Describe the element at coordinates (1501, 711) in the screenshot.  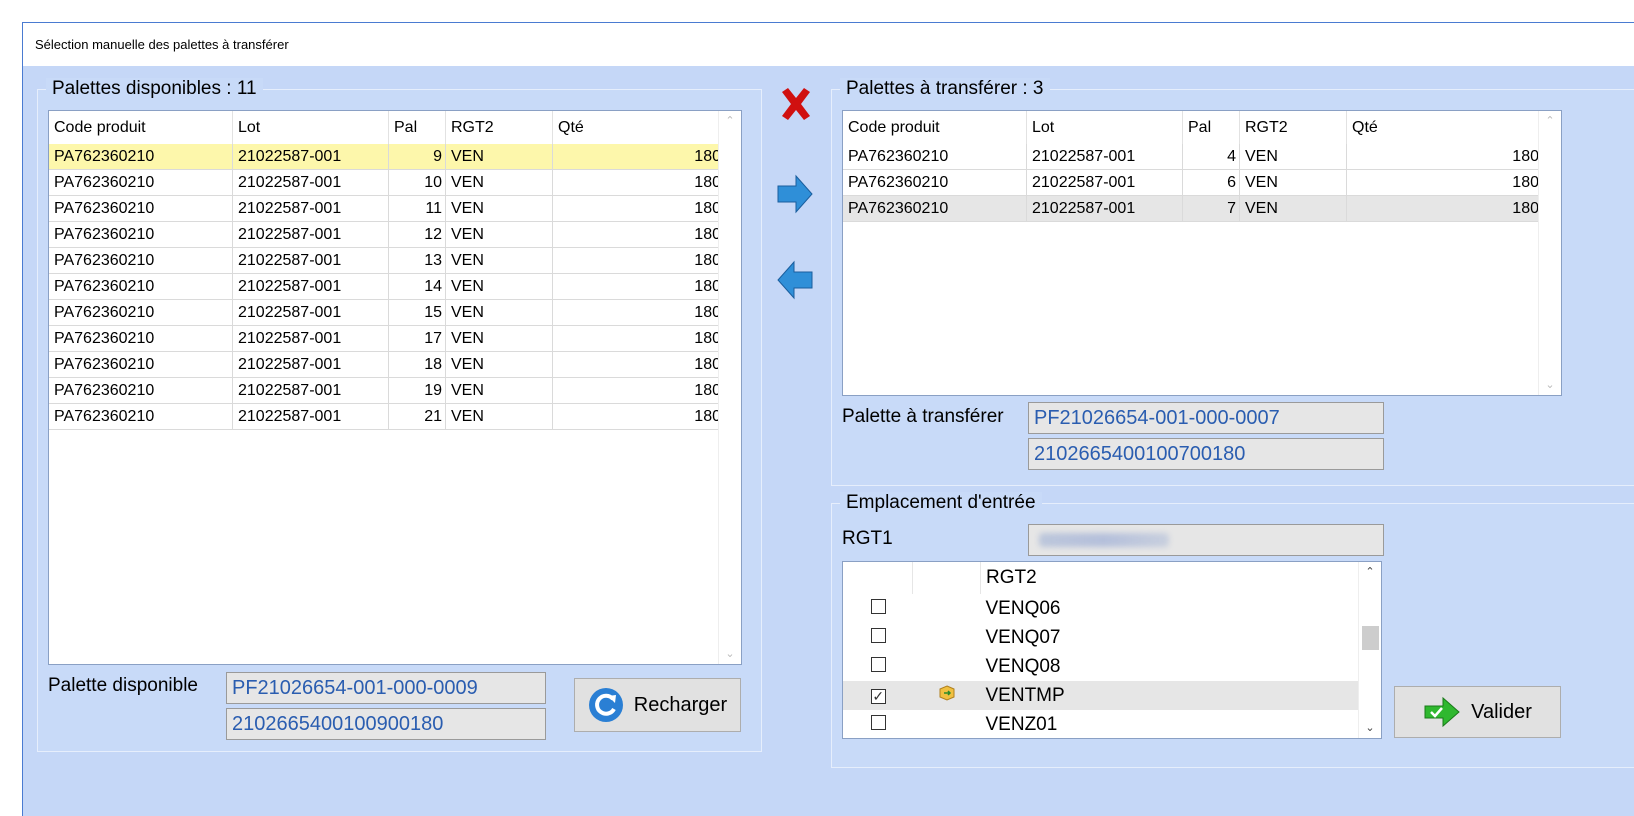
I see `validate-label: Valider` at that location.